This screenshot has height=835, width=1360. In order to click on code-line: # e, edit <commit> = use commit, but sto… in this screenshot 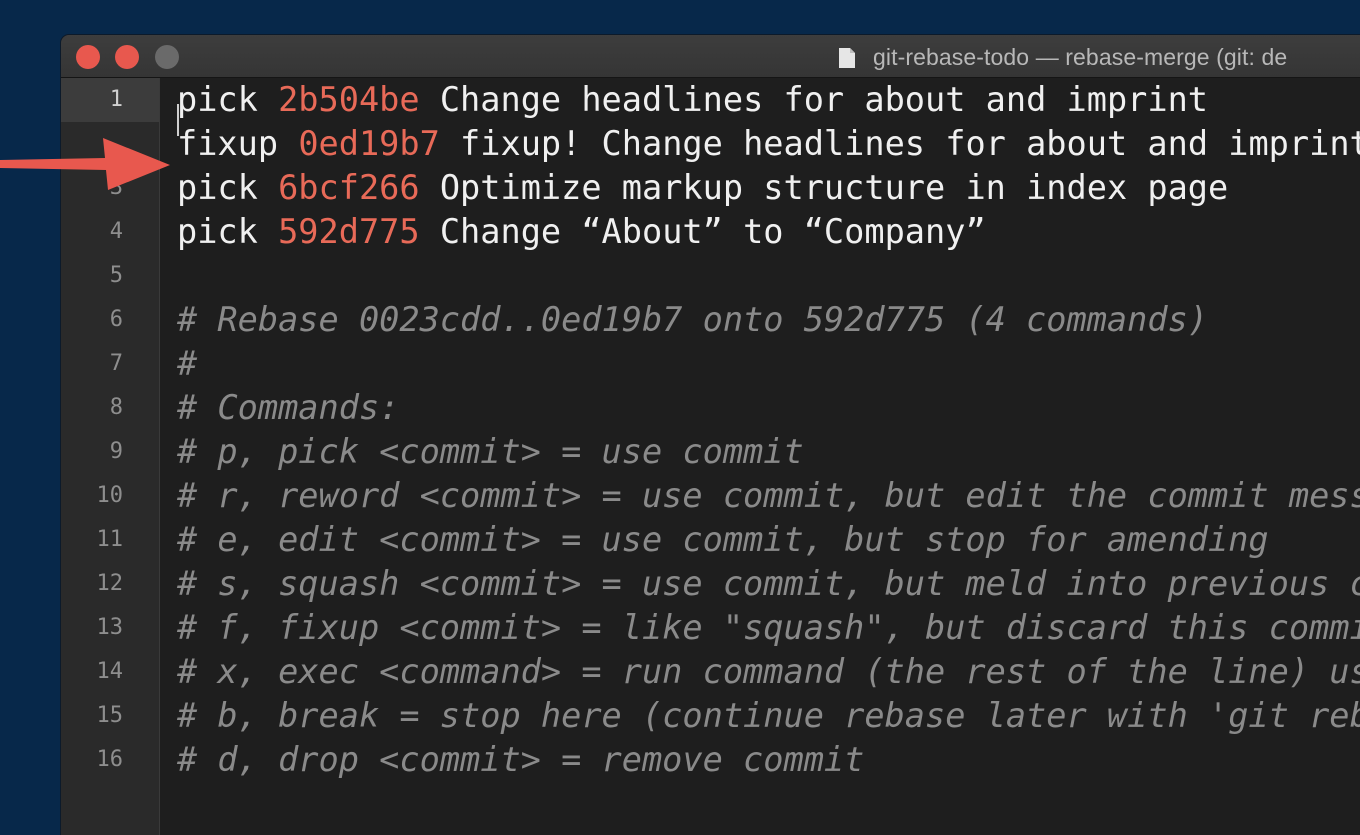, I will do `click(723, 540)`.